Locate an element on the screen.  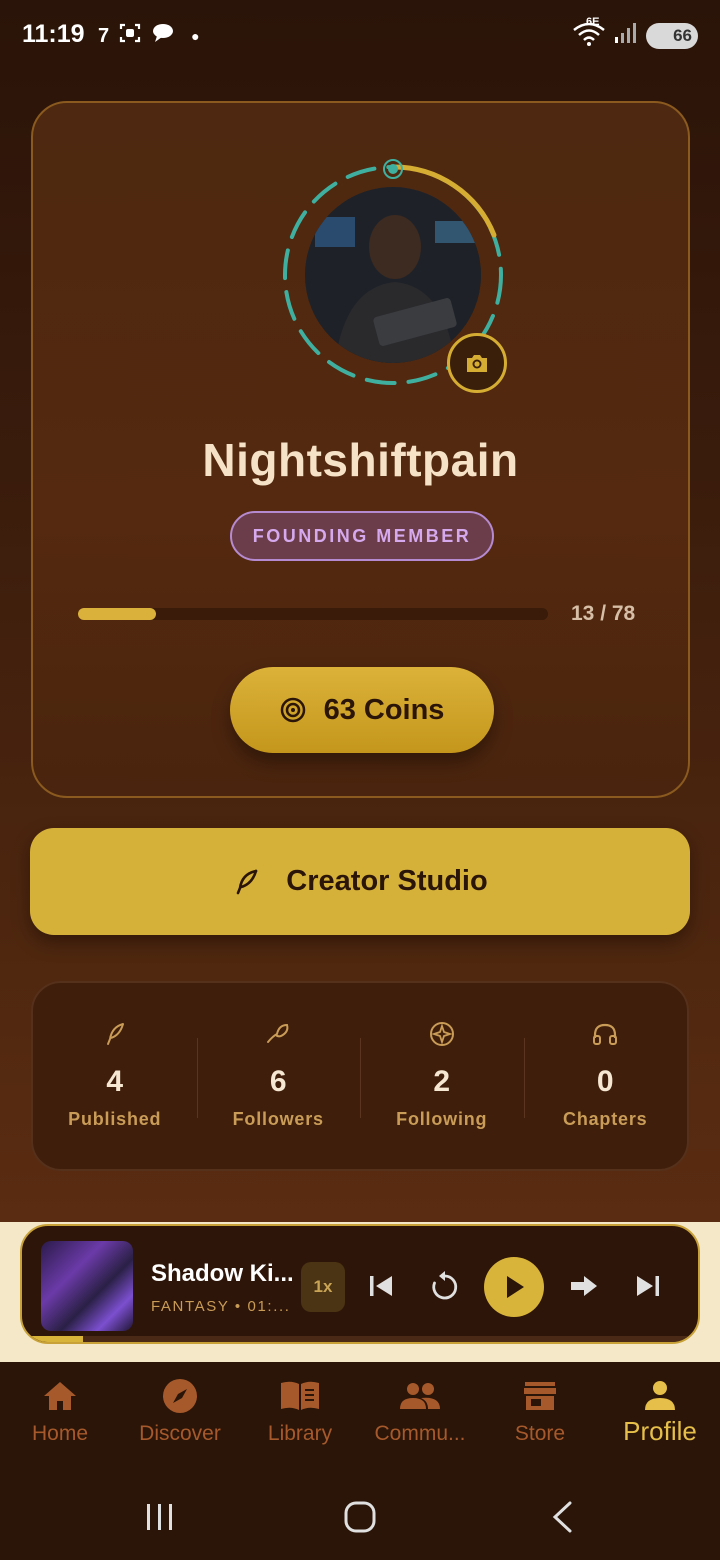
avatar-container is located at coordinates (394, 274).